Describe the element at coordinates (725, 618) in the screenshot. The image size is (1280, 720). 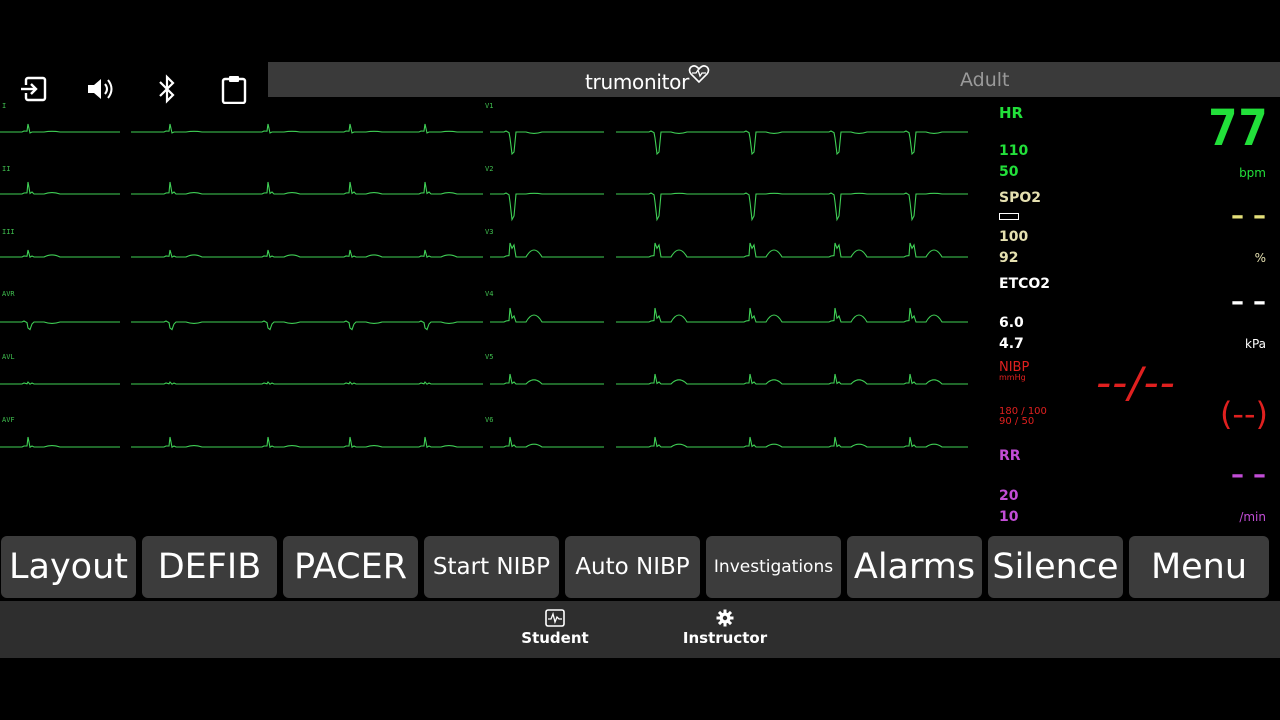
I see `gear-icon` at that location.